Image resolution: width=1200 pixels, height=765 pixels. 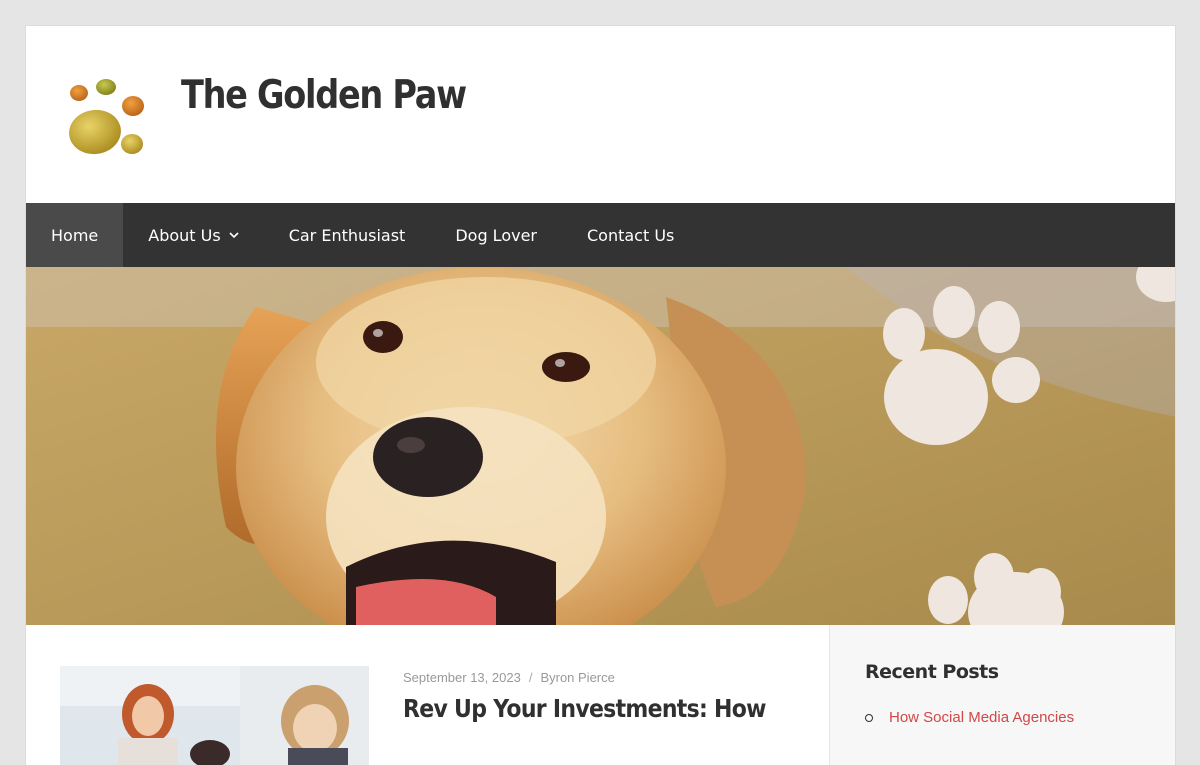 I want to click on nav-item-car-enthusiast: Car Enthusiast, so click(x=347, y=235).